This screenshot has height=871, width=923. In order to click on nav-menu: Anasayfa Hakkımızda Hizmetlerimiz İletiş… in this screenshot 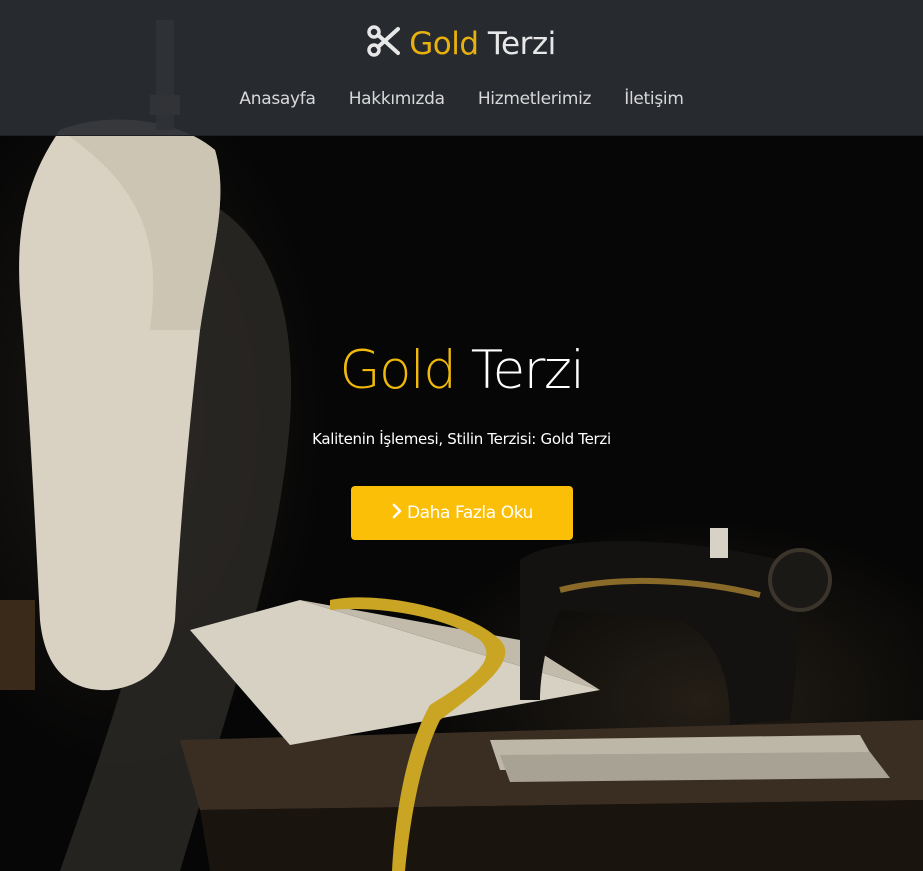, I will do `click(461, 99)`.